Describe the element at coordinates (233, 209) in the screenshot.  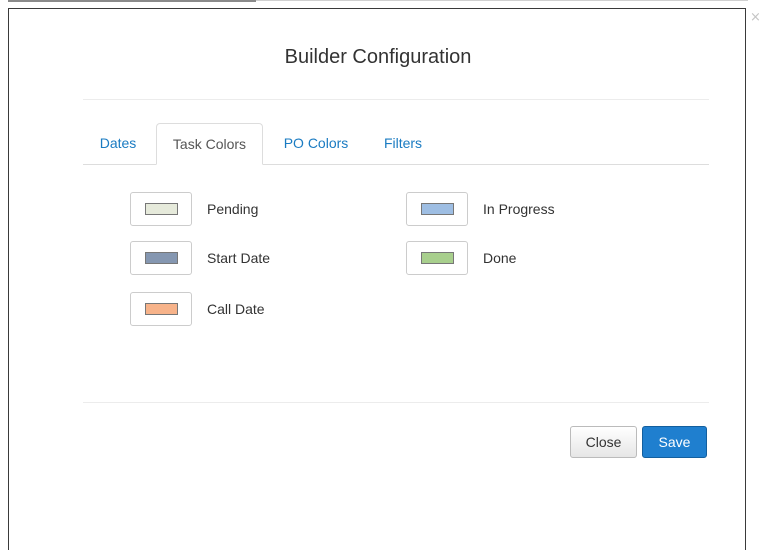
I see `color-label: Pending` at that location.